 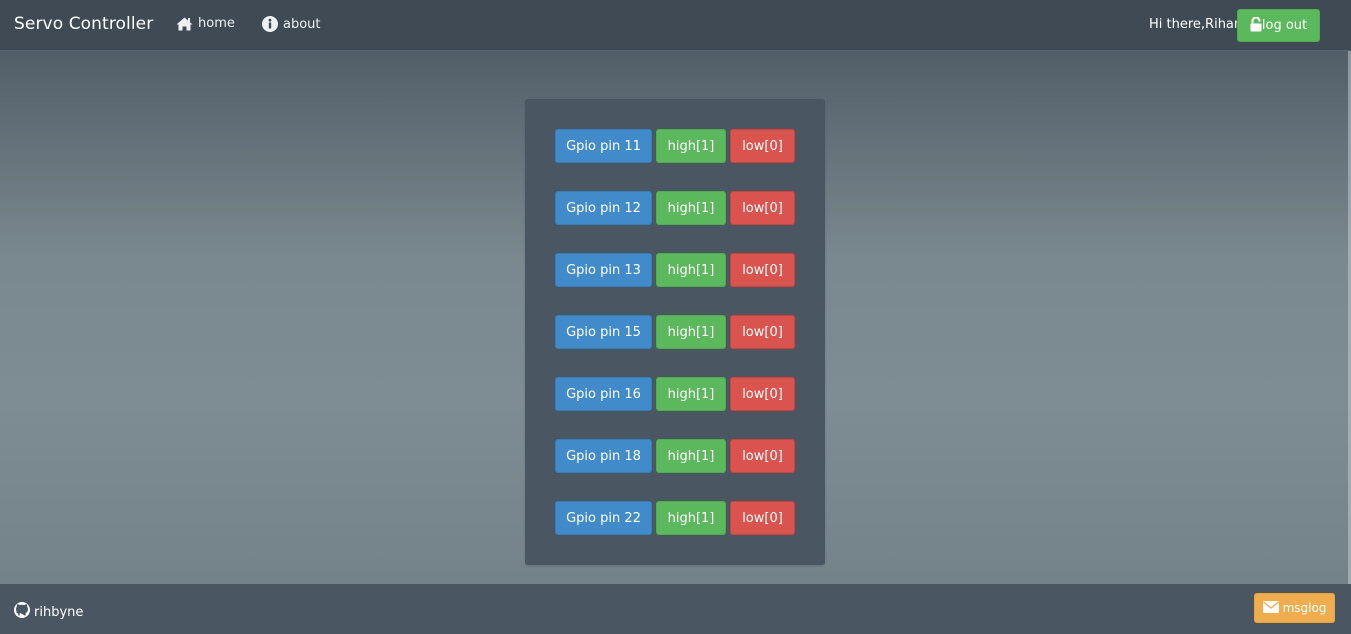 I want to click on info-icon, so click(x=270, y=24).